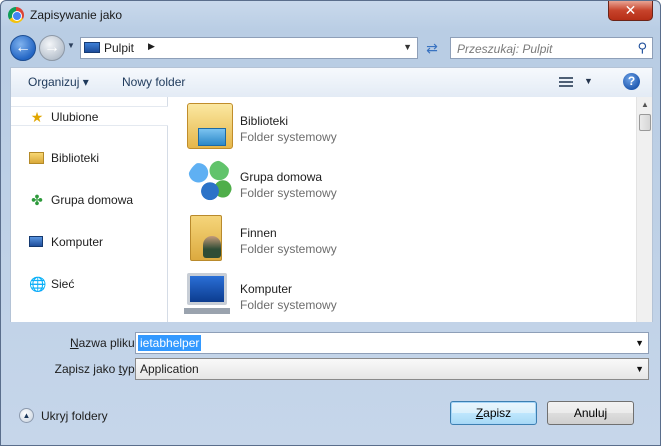 This screenshot has width=661, height=446. Describe the element at coordinates (331, 414) in the screenshot. I see `dialog-footer: ▲ Ukryj foldery Zapisz Anuluj` at that location.